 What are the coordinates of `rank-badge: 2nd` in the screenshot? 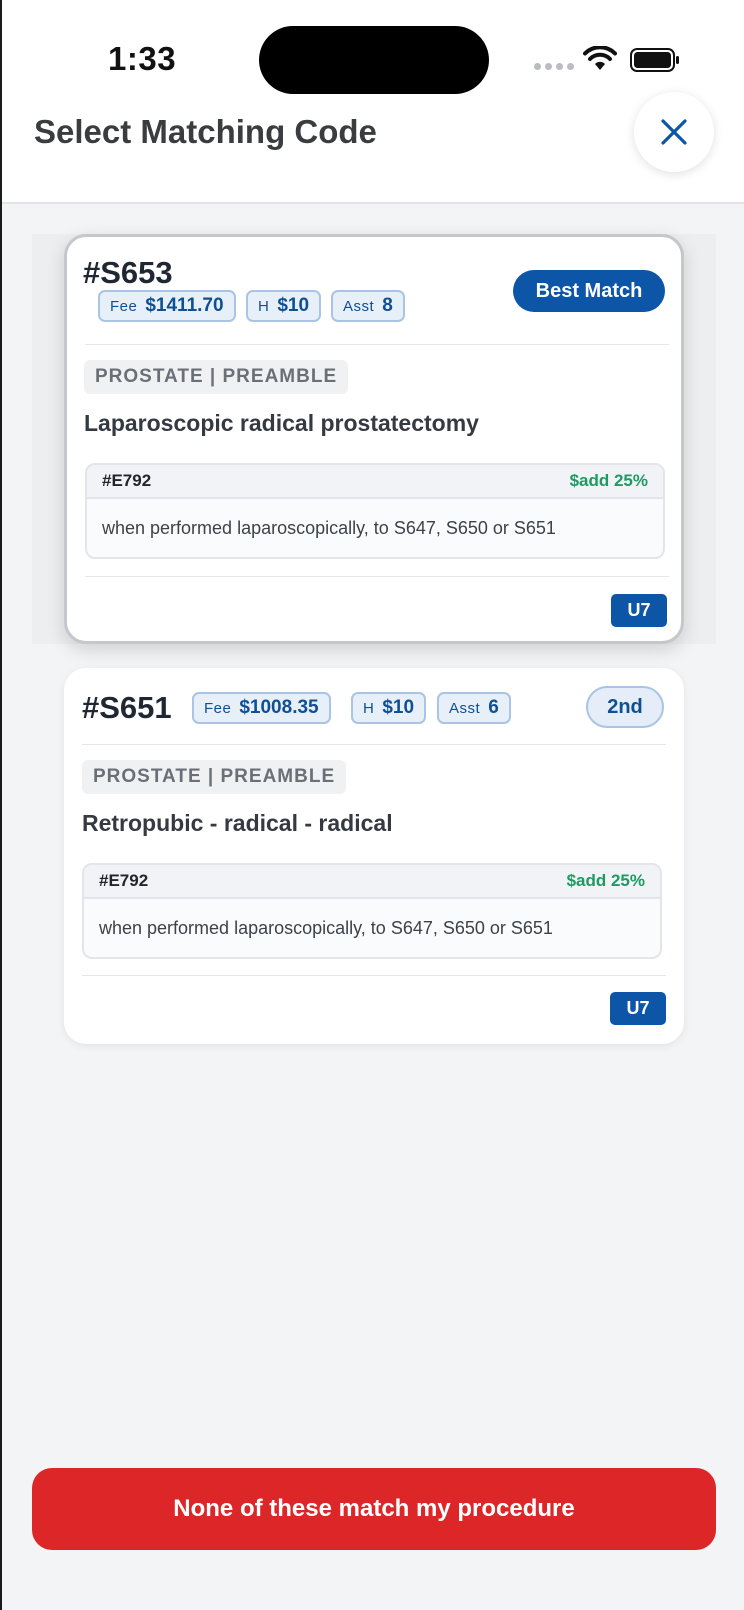 It's located at (625, 707).